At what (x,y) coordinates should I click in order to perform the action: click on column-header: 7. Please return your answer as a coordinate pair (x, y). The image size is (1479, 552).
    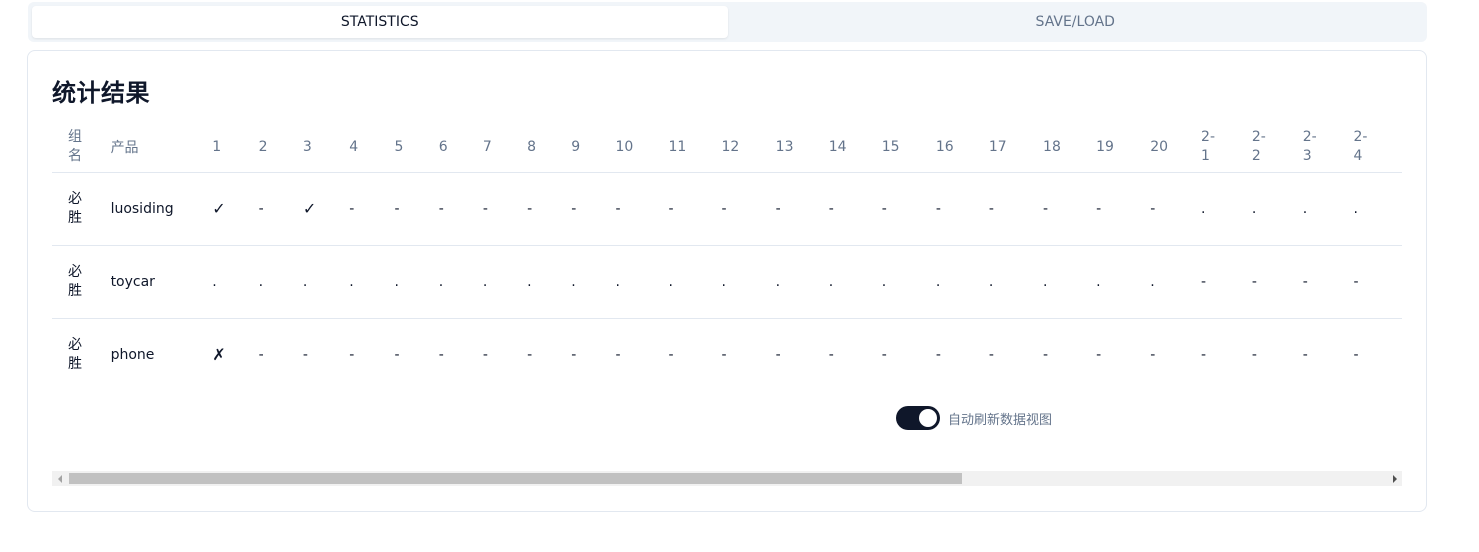
    Looking at the image, I should click on (505, 147).